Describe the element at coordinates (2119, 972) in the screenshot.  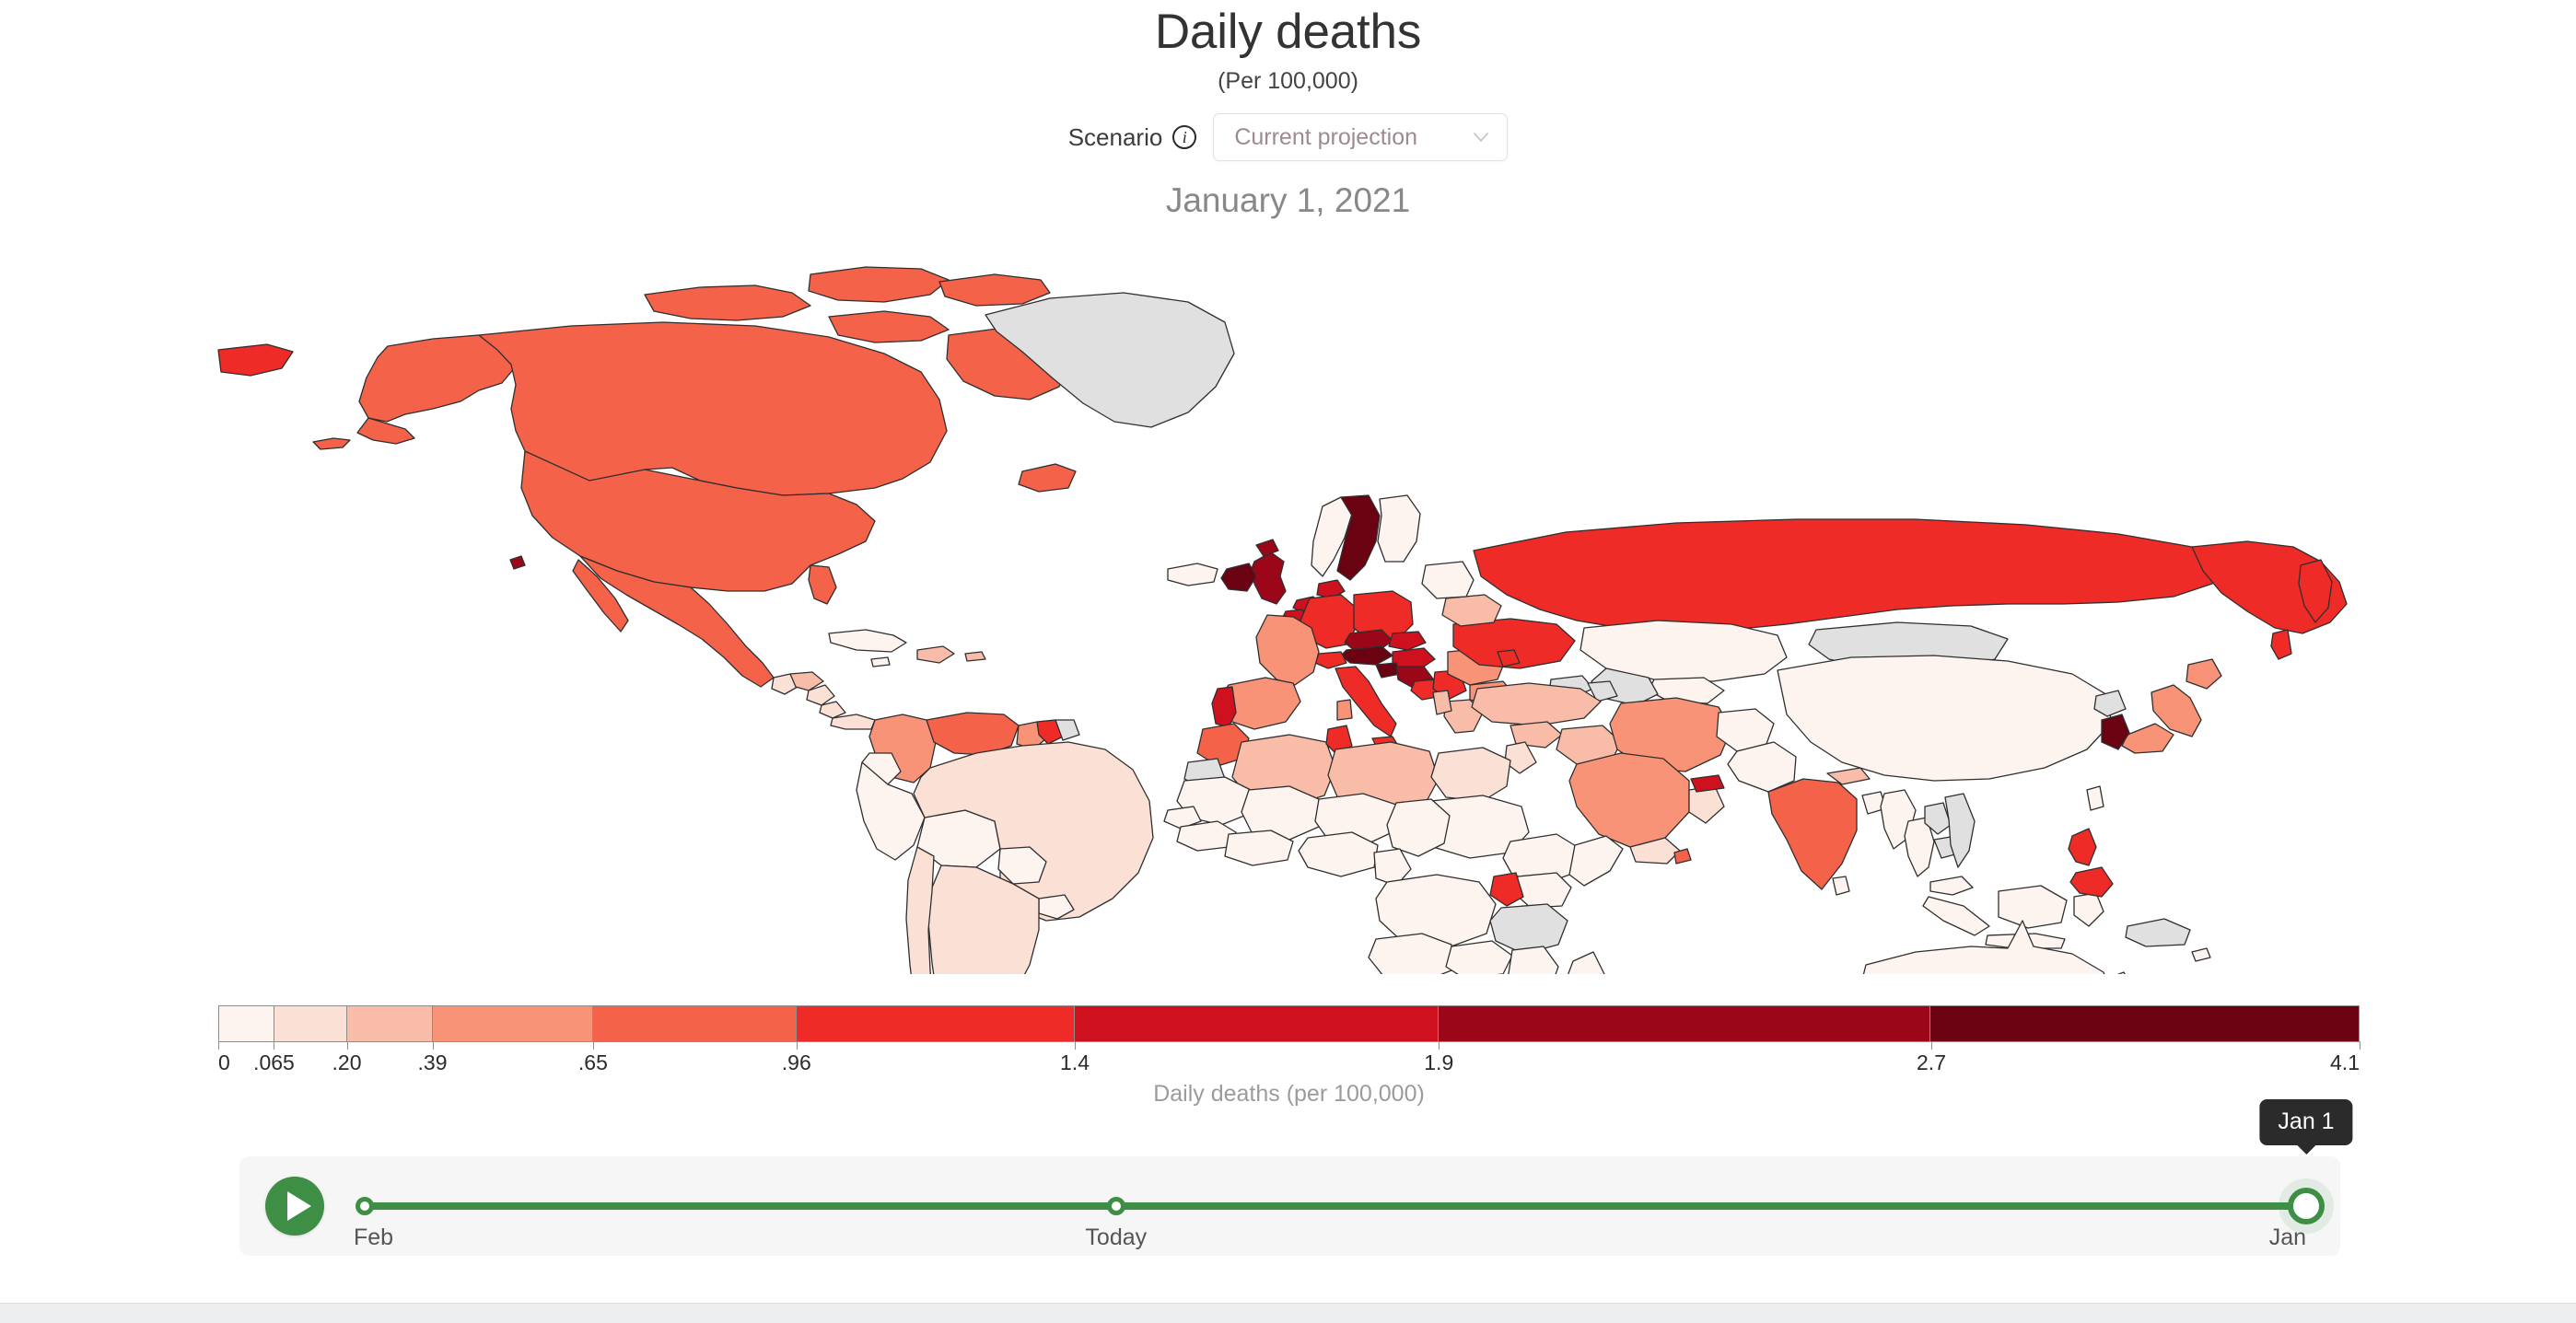
I see `country-new-caledonia` at that location.